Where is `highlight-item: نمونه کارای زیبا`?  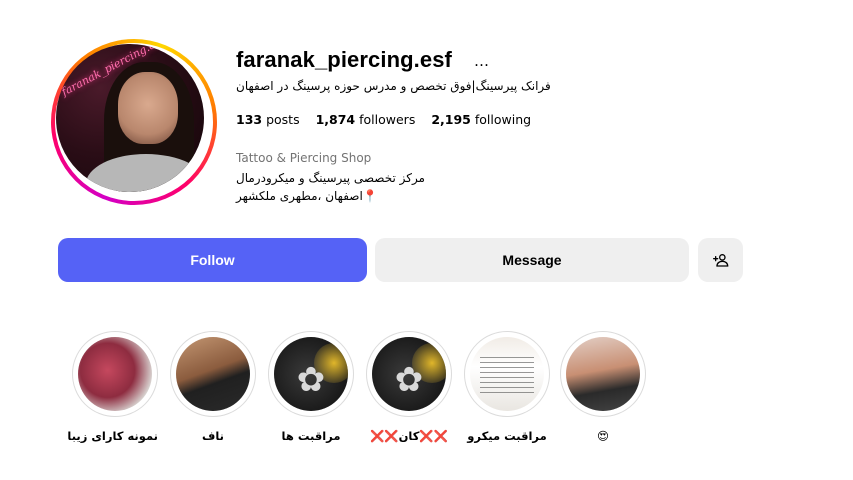 highlight-item: نمونه کارای زیبا is located at coordinates (112, 387).